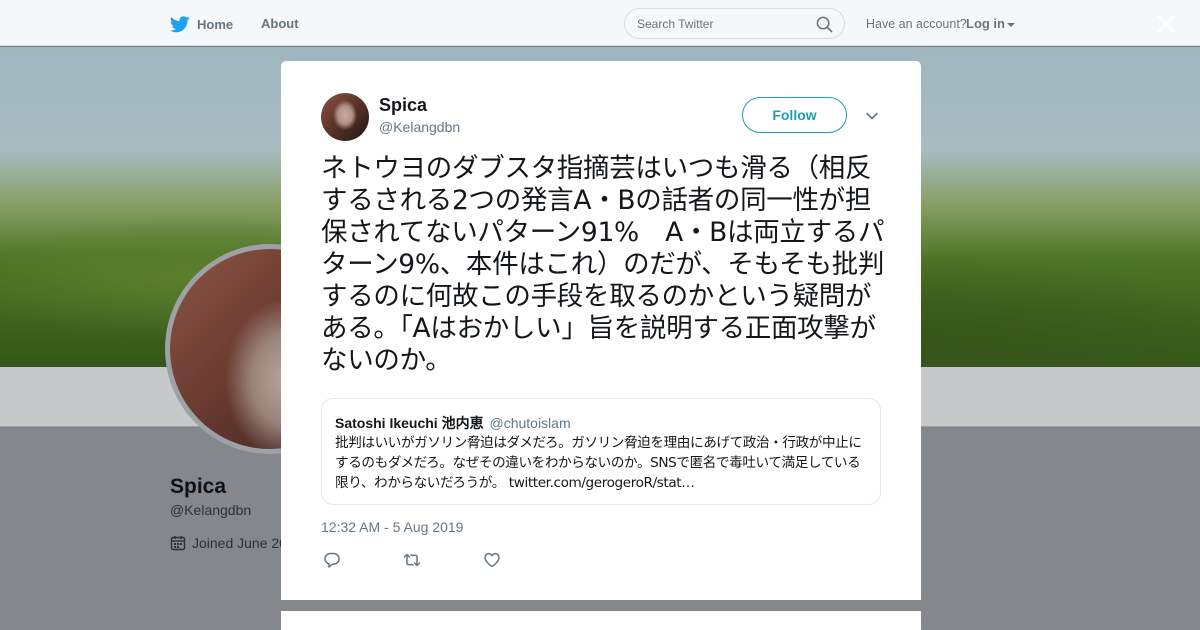  What do you see at coordinates (492, 560) in the screenshot?
I see `like-icon` at bounding box center [492, 560].